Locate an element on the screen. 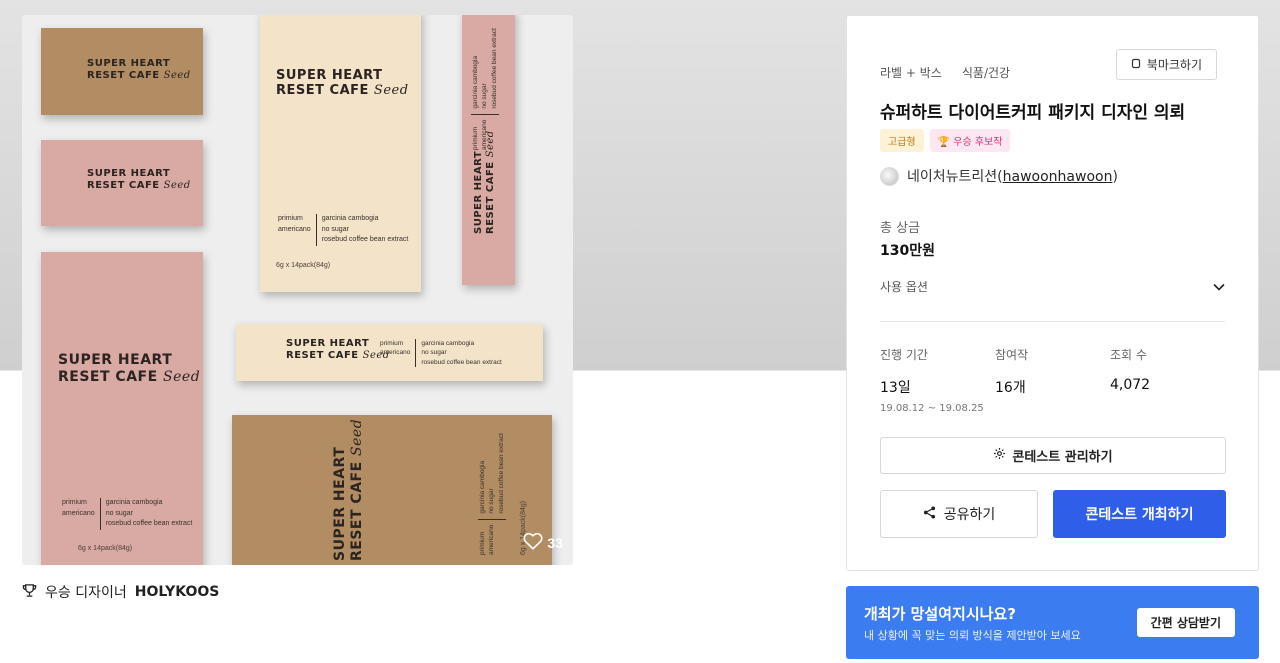  prize-label: 총 상금 is located at coordinates (900, 228).